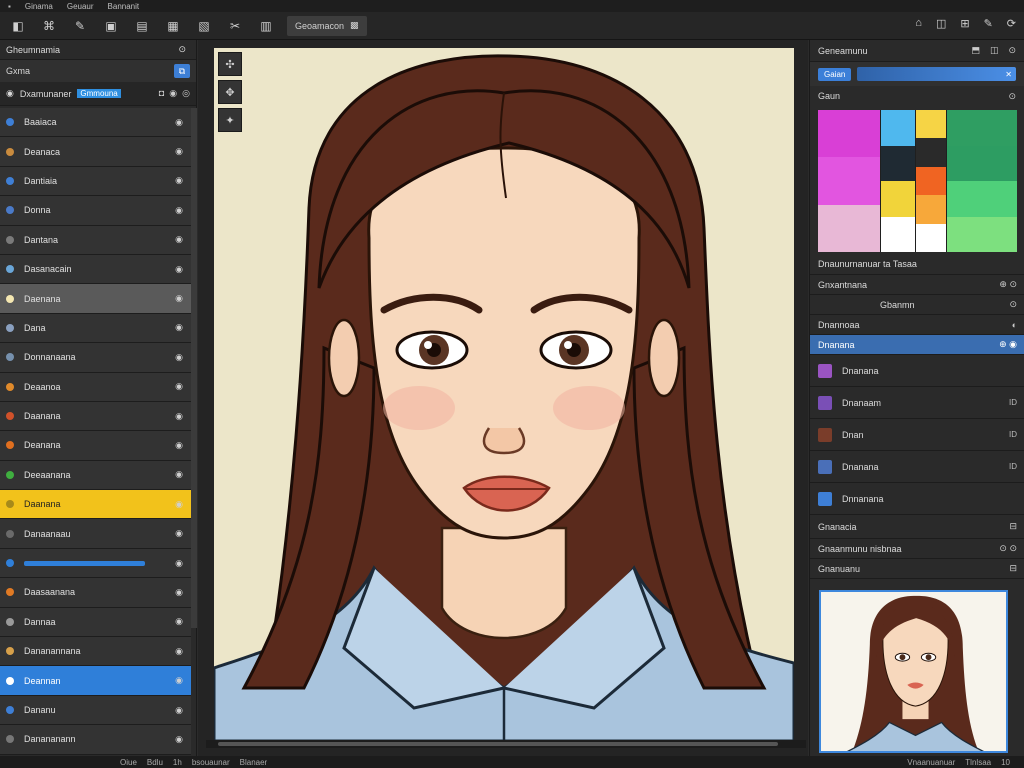  What do you see at coordinates (95, 681) in the screenshot?
I see `layer-row: Deannan ◉` at bounding box center [95, 681].